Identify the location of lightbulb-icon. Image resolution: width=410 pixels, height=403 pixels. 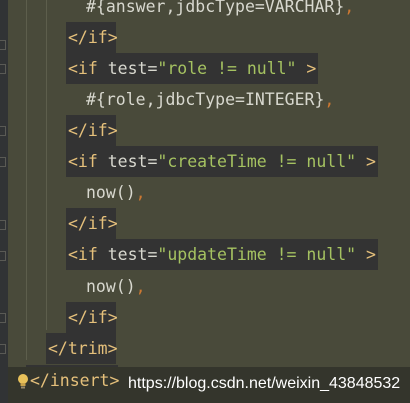
(23, 381).